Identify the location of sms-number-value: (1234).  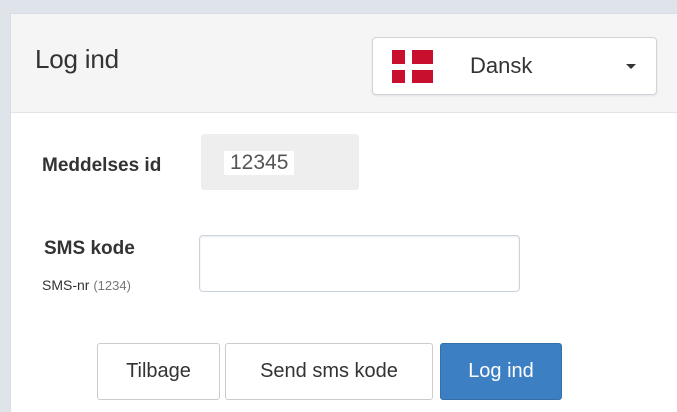
(112, 285).